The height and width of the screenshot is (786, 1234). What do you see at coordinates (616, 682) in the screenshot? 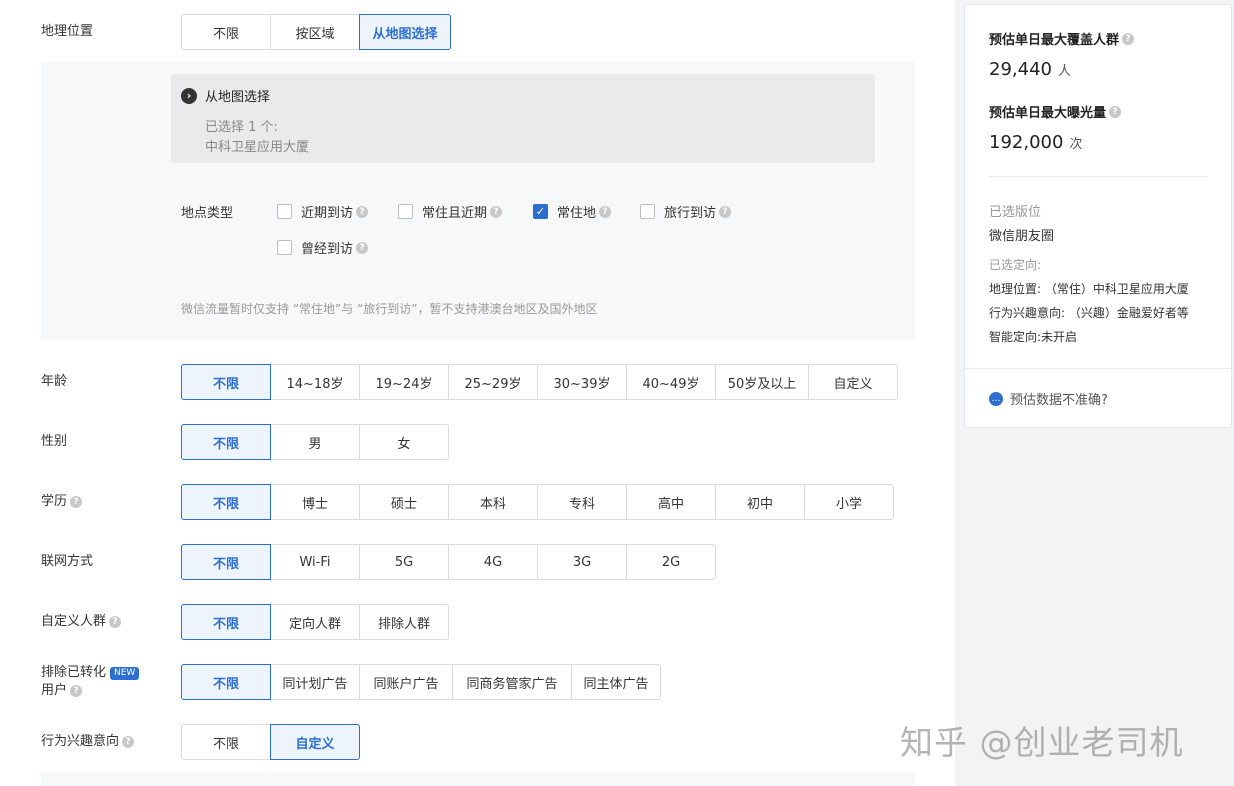
I see `exclude-option: 同主体广告` at bounding box center [616, 682].